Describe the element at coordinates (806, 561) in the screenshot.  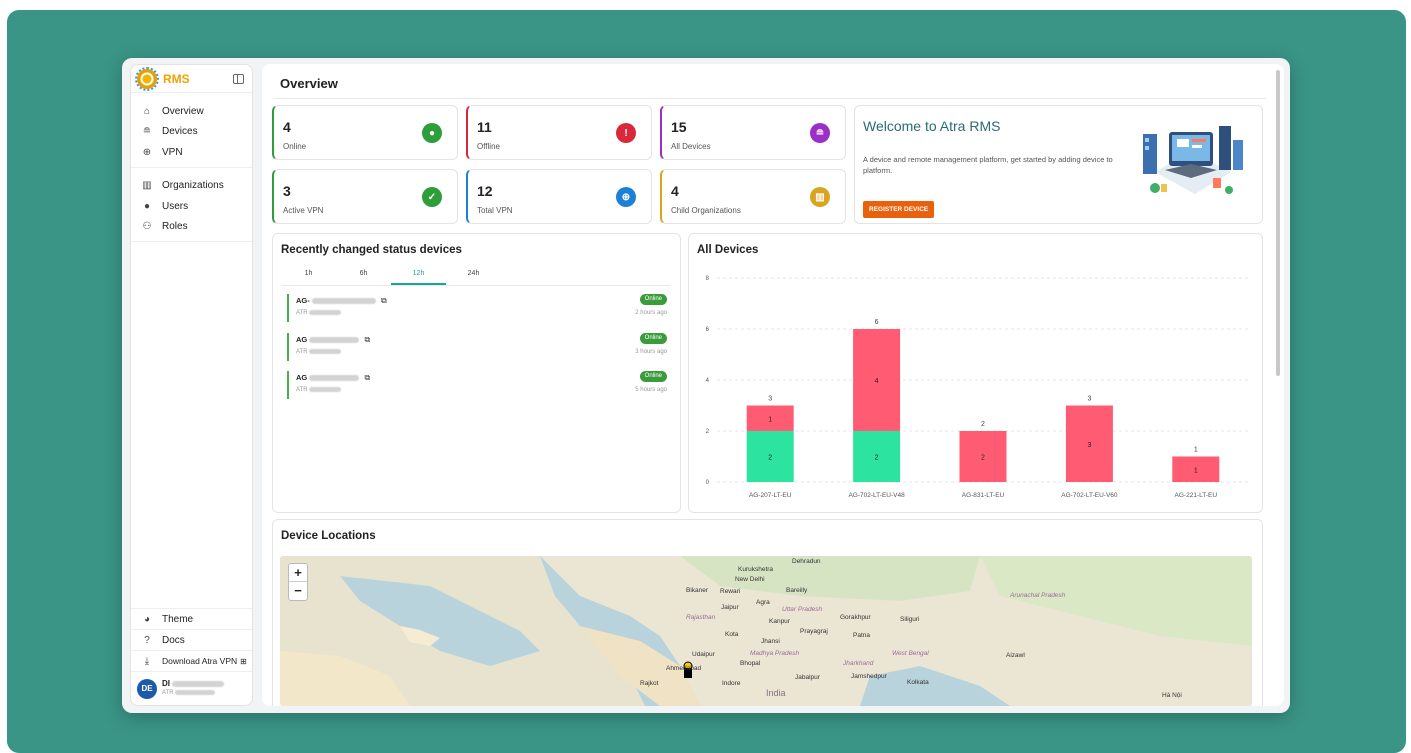
I see `map-label: Dehradun` at that location.